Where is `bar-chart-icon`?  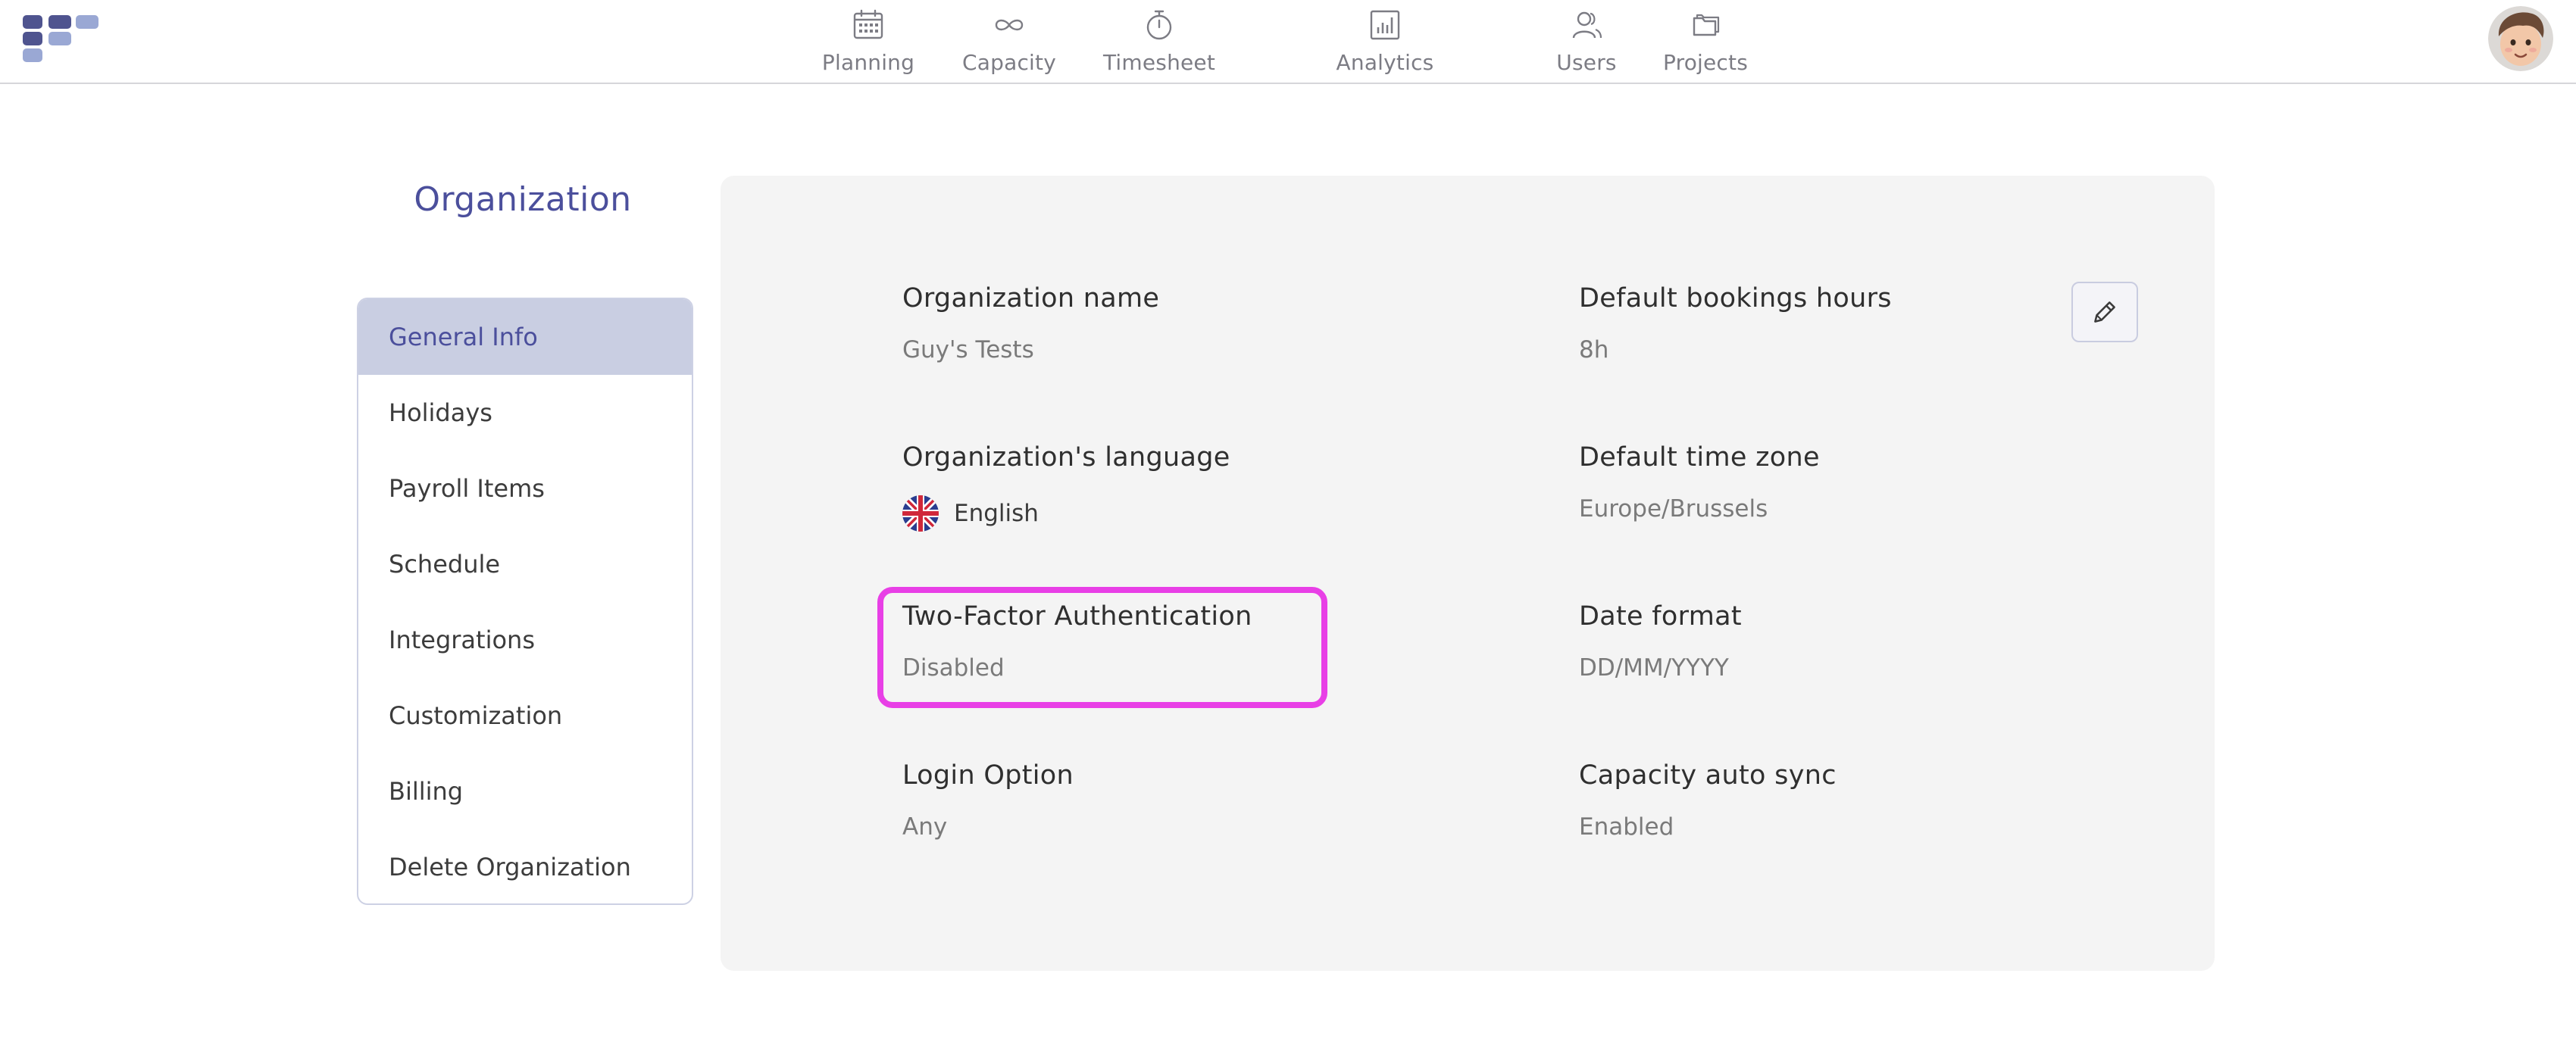
bar-chart-icon is located at coordinates (1385, 25).